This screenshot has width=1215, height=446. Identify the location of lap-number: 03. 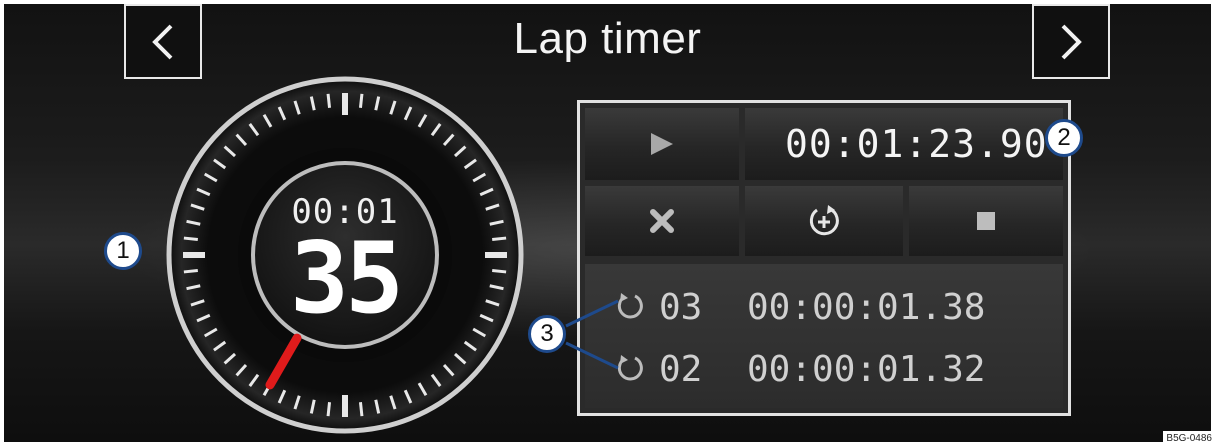
(681, 307).